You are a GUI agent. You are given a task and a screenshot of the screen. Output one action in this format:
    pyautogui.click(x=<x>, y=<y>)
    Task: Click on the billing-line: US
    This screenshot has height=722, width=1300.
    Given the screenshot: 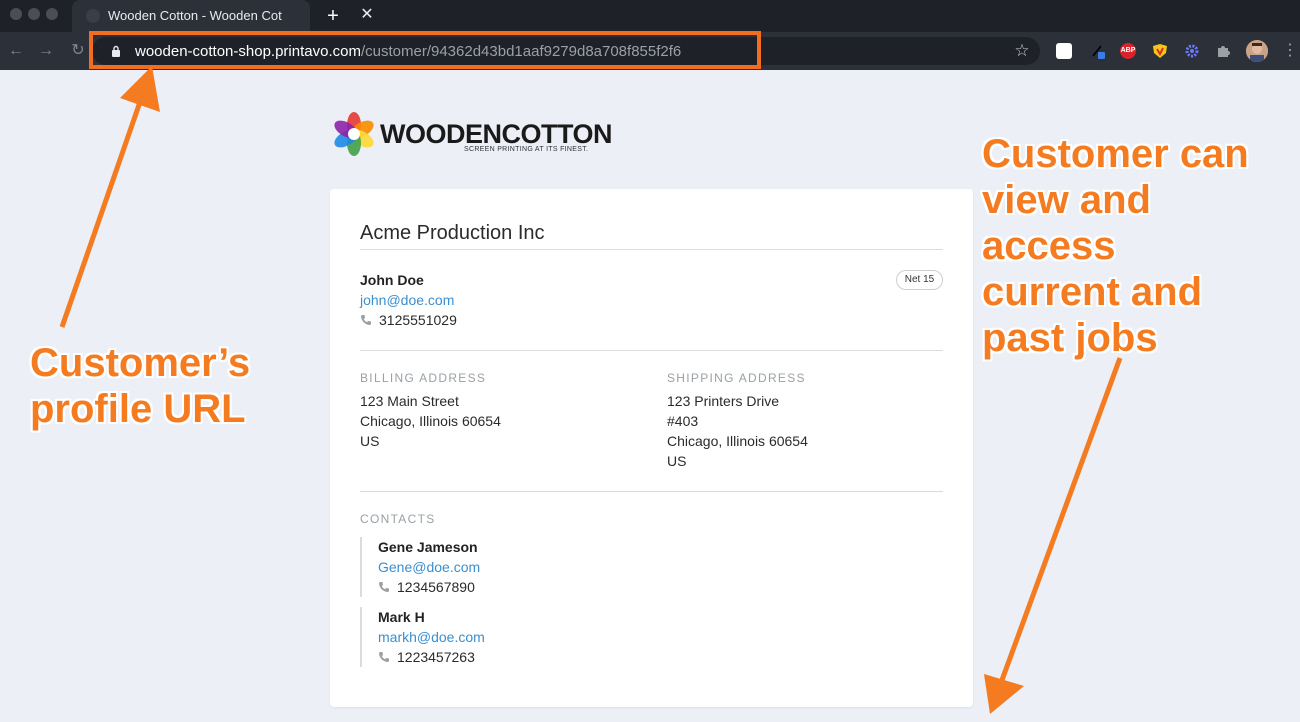 What is the action you would take?
    pyautogui.click(x=370, y=441)
    